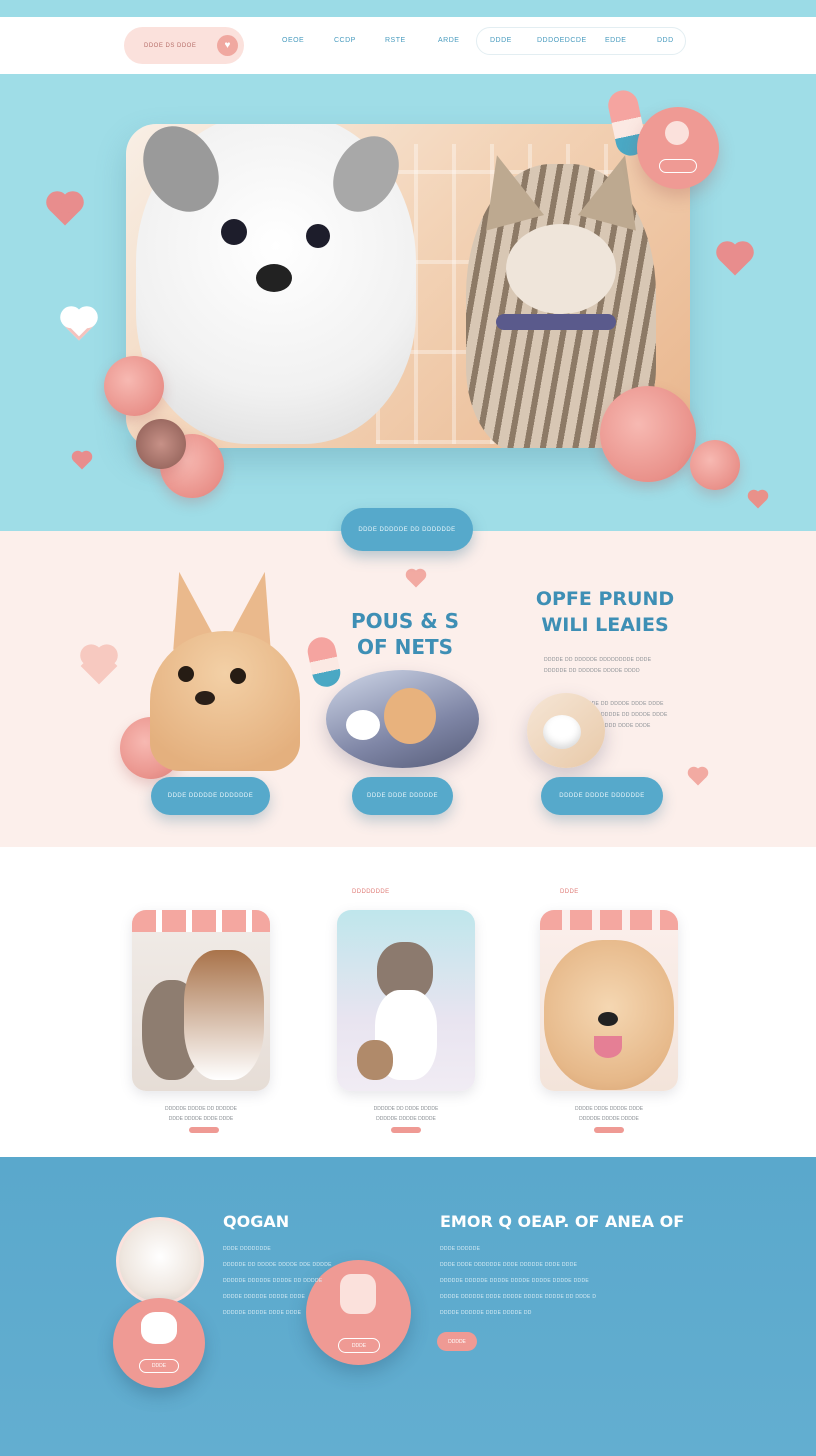 The image size is (816, 1456). Describe the element at coordinates (395, 40) in the screenshot. I see `nav-link-3: RSTE` at that location.